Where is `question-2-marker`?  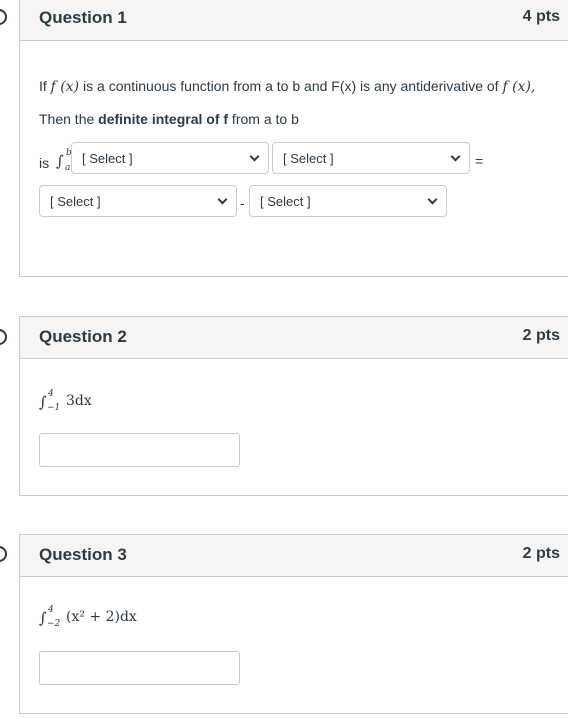 question-2-marker is located at coordinates (3, 337).